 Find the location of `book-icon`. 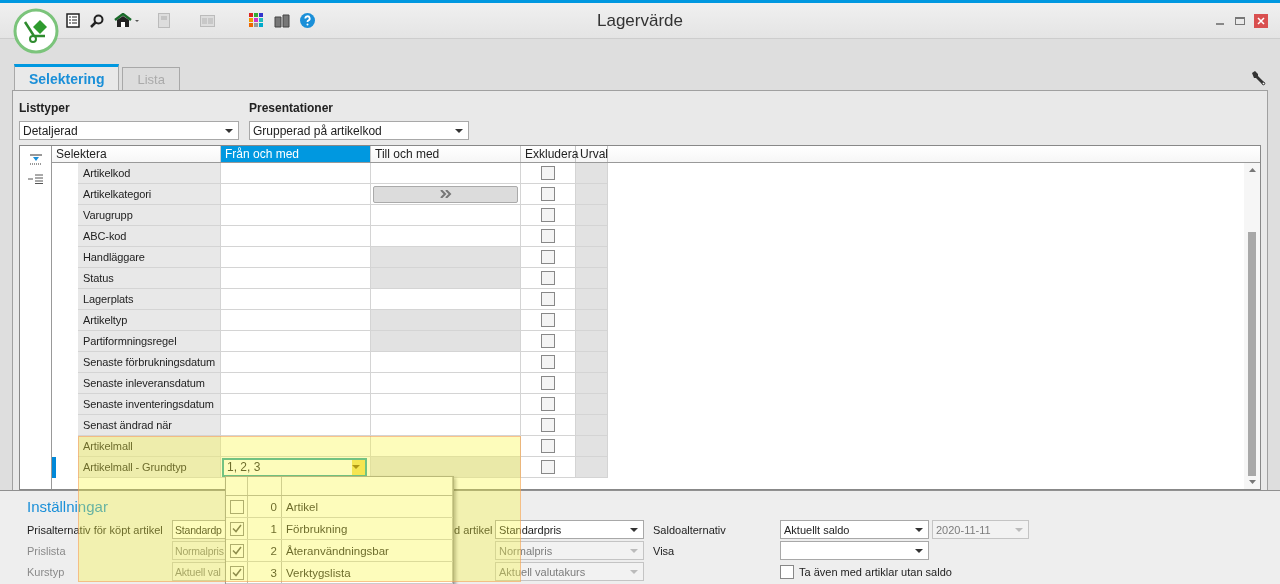

book-icon is located at coordinates (282, 20).